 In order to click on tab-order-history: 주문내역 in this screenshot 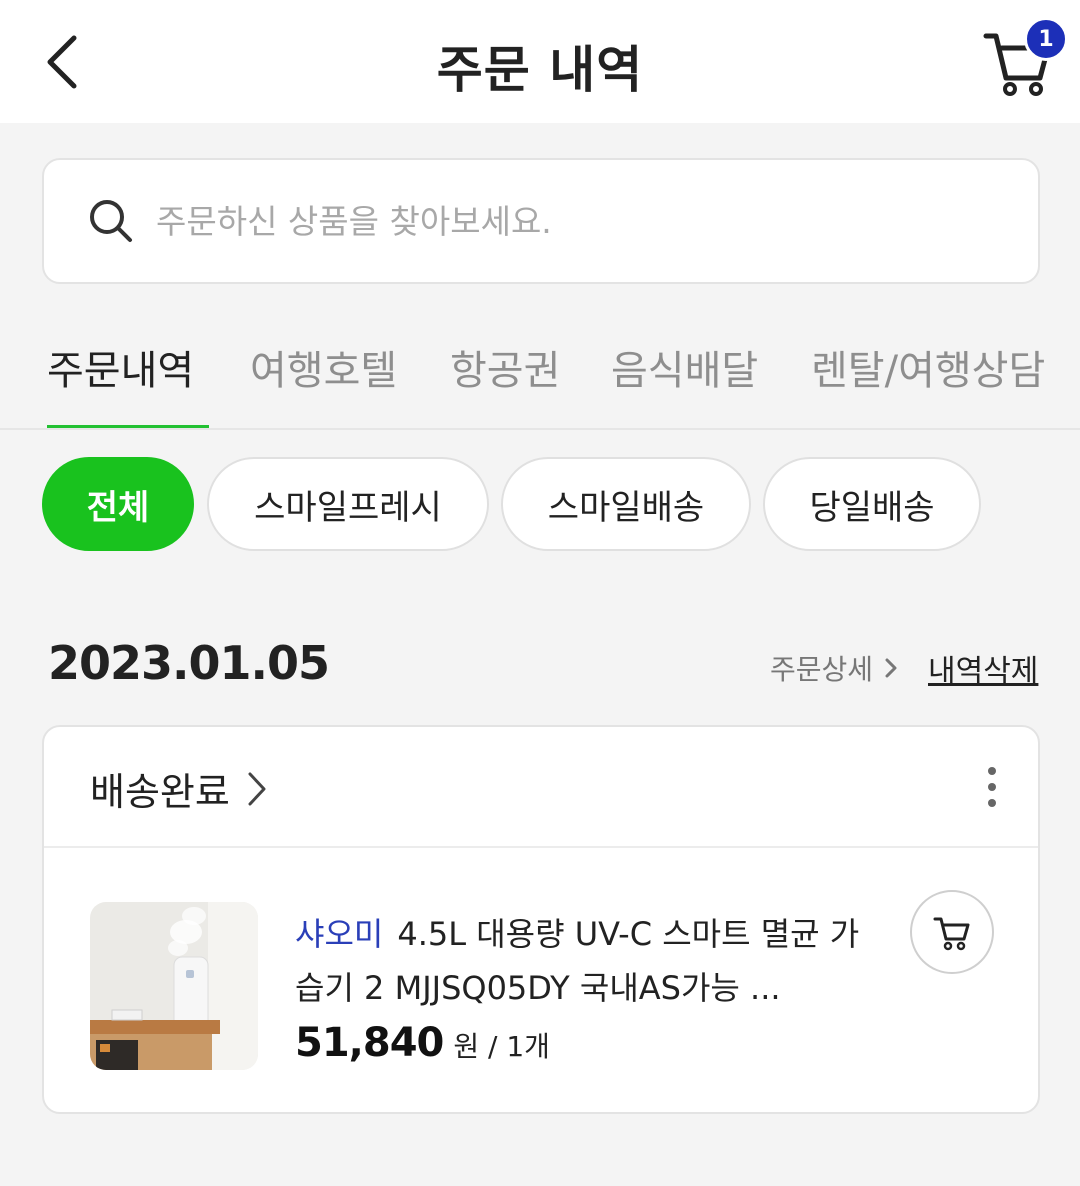, I will do `click(120, 367)`.